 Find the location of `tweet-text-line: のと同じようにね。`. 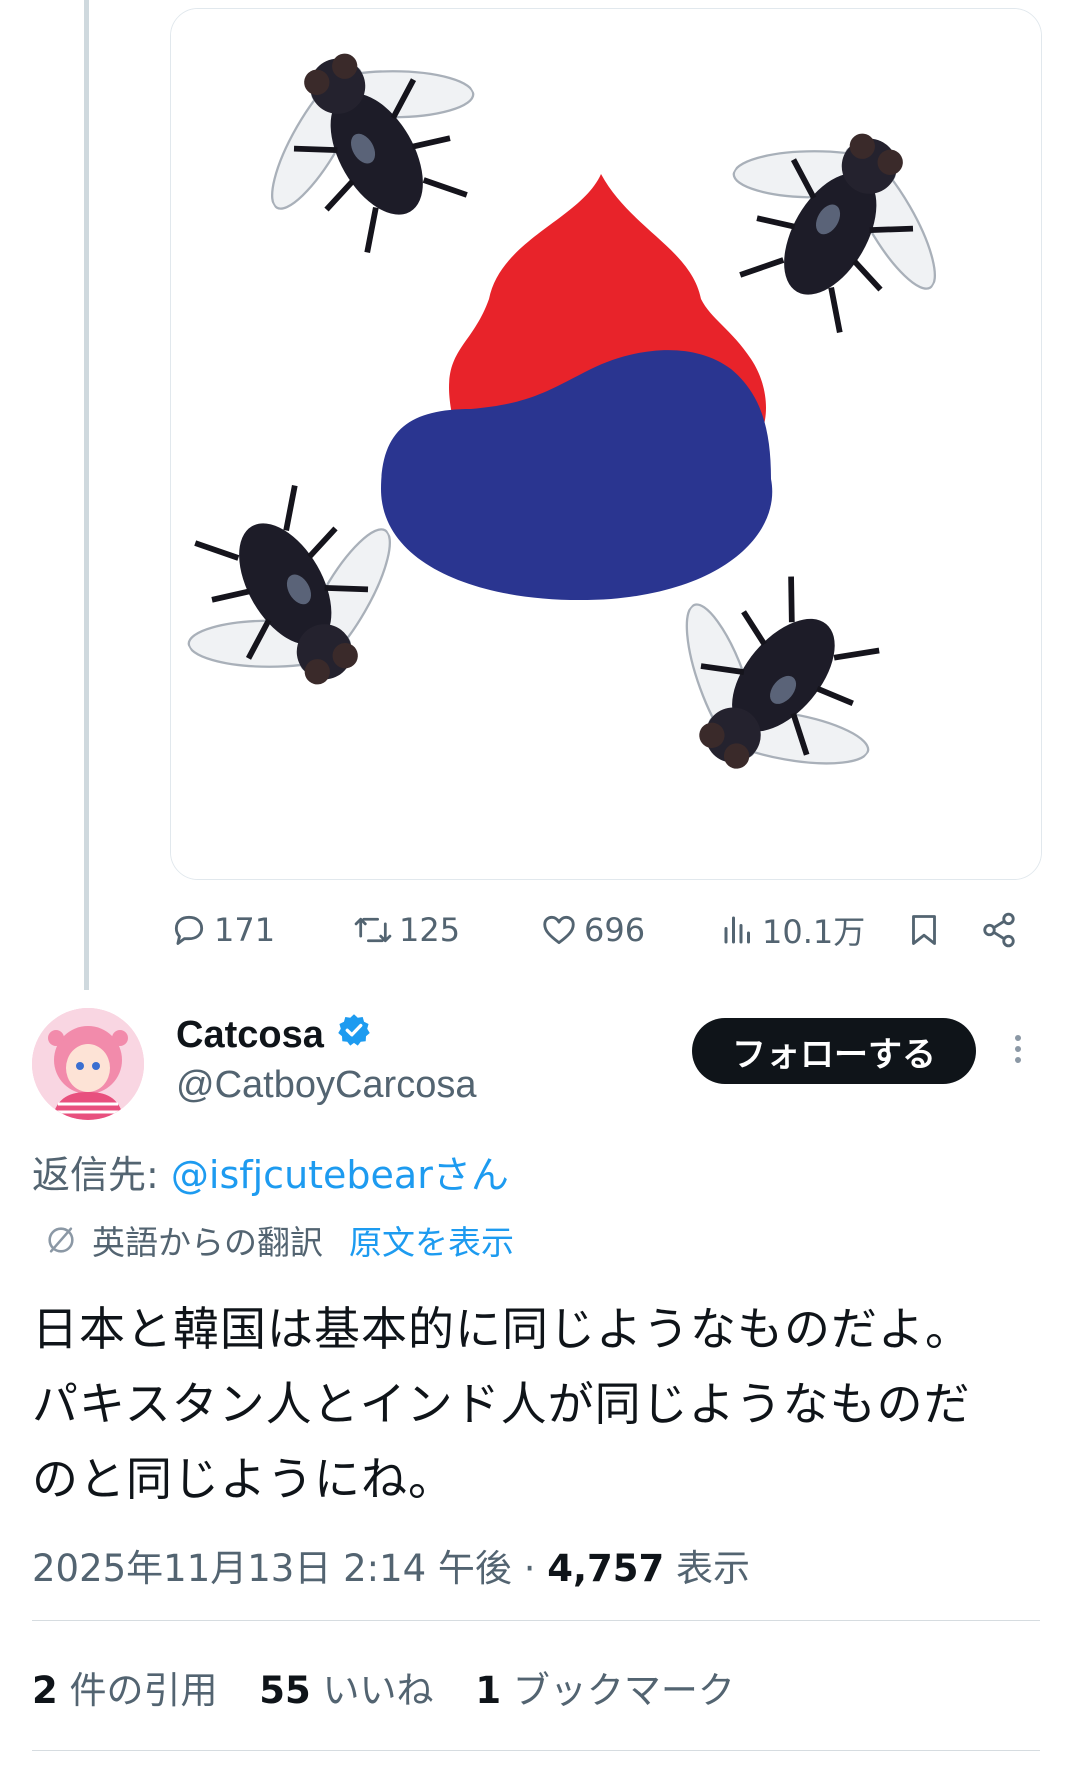

tweet-text-line: のと同じようにね。 is located at coordinates (243, 1479).